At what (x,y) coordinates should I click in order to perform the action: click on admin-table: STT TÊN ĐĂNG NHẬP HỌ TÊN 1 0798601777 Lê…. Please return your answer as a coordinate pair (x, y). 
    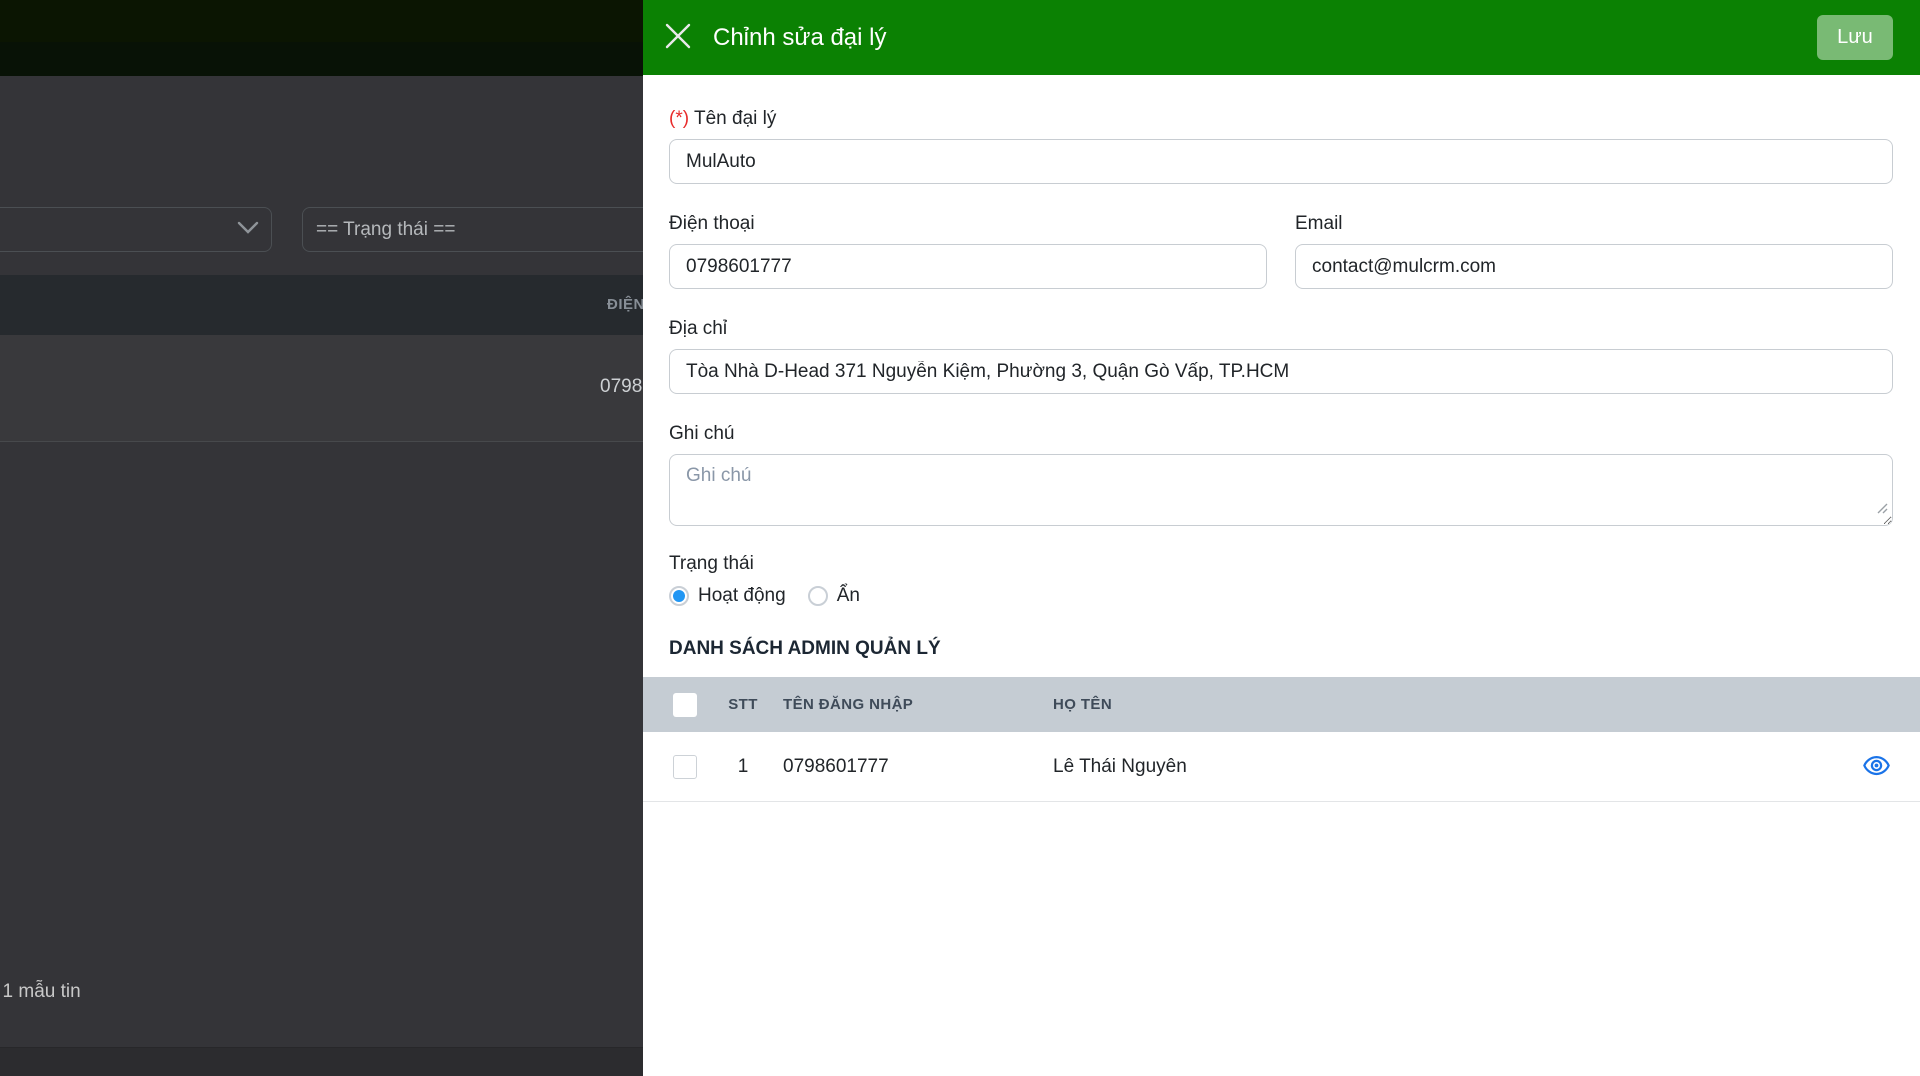
    Looking at the image, I should click on (1281, 739).